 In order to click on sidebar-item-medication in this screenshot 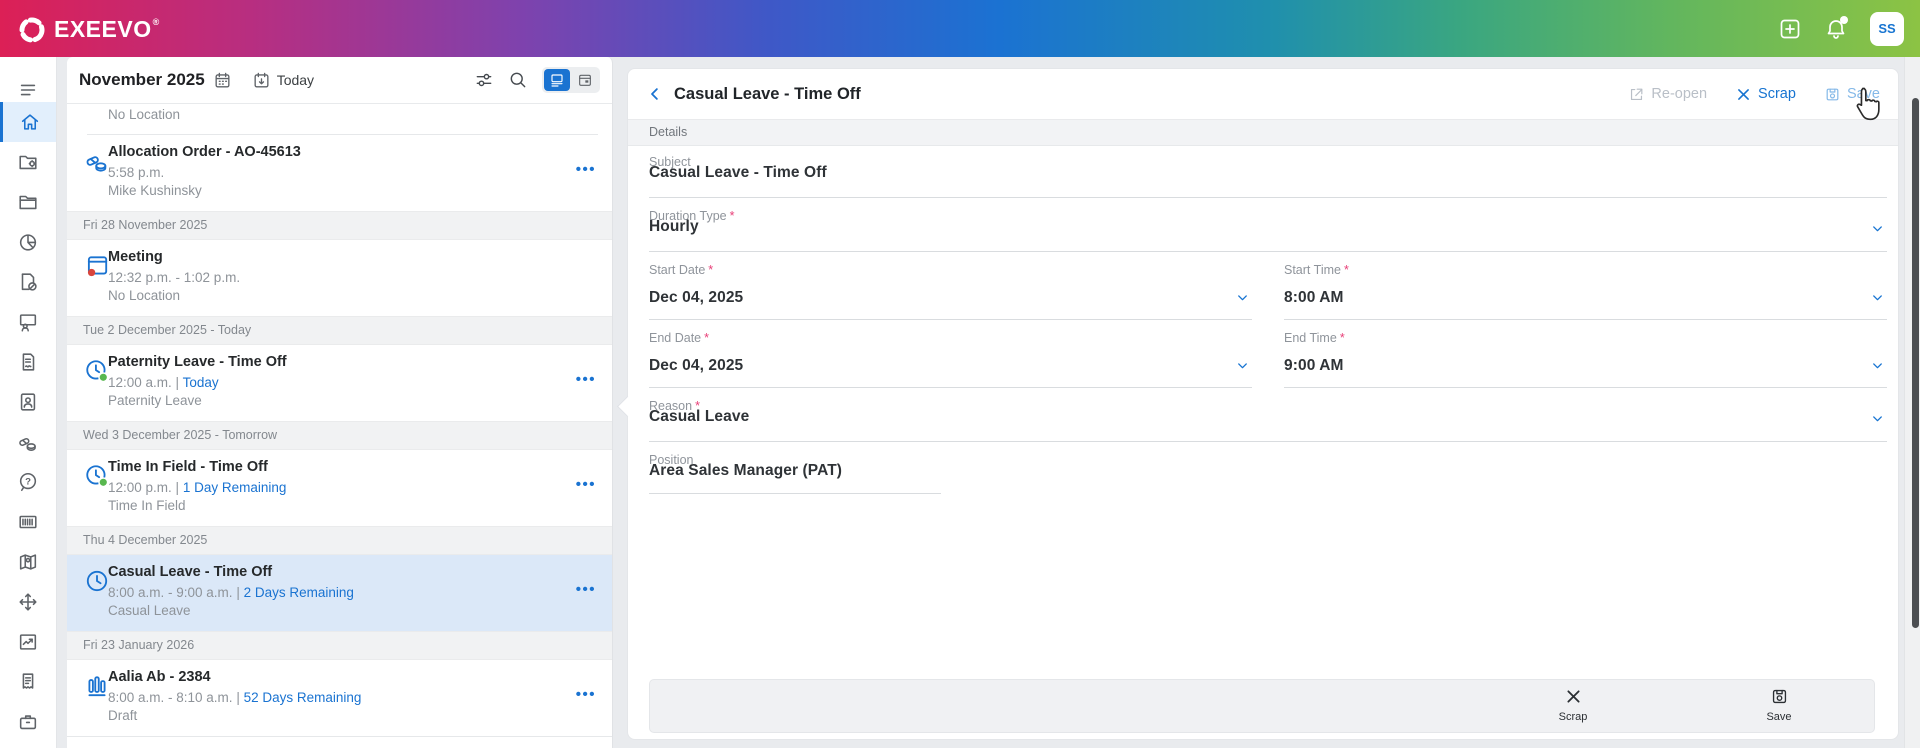, I will do `click(28, 442)`.